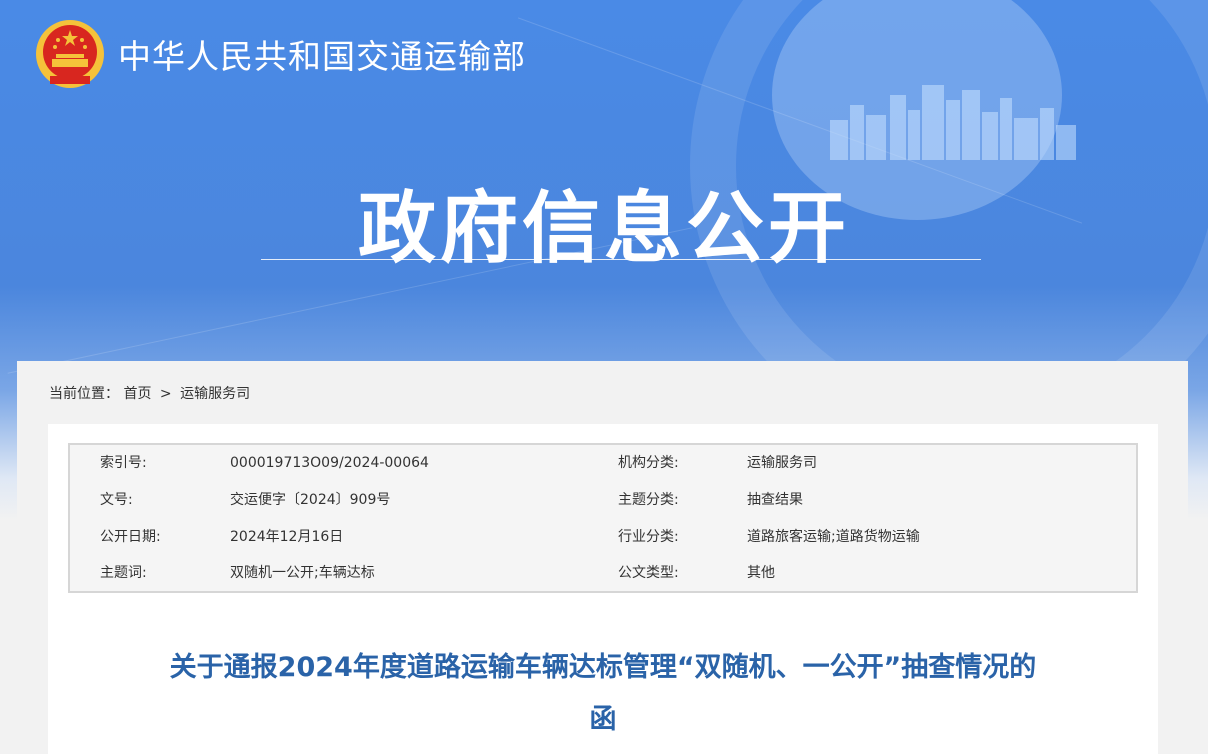 Image resolution: width=1208 pixels, height=754 pixels. I want to click on document-title-line: 关于通报2024年度道路运输车辆达标管理“双随机、一公开”抽查情况的, so click(603, 667).